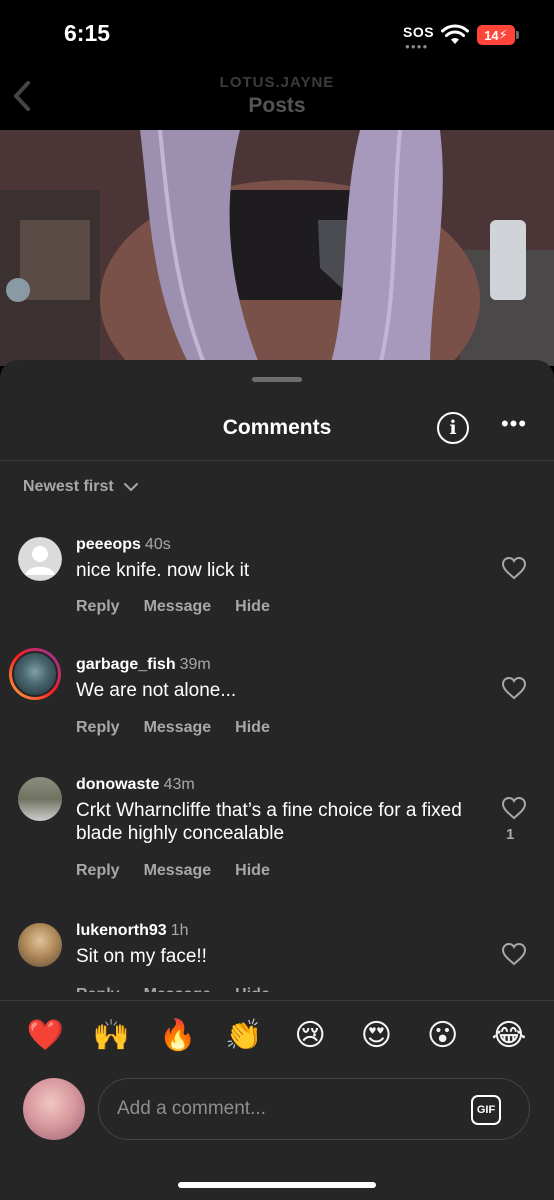  I want to click on account-username: LOTUS.JAYNE, so click(277, 82).